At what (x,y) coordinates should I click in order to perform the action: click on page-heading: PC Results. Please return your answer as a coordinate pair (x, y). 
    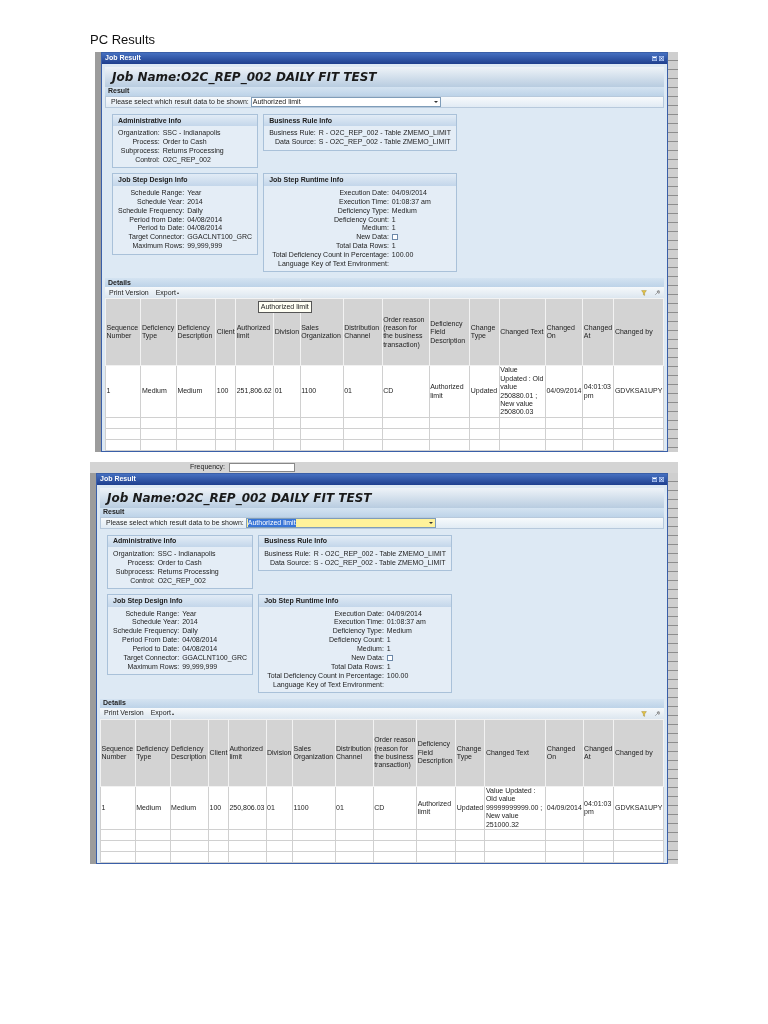
    Looking at the image, I should click on (123, 39).